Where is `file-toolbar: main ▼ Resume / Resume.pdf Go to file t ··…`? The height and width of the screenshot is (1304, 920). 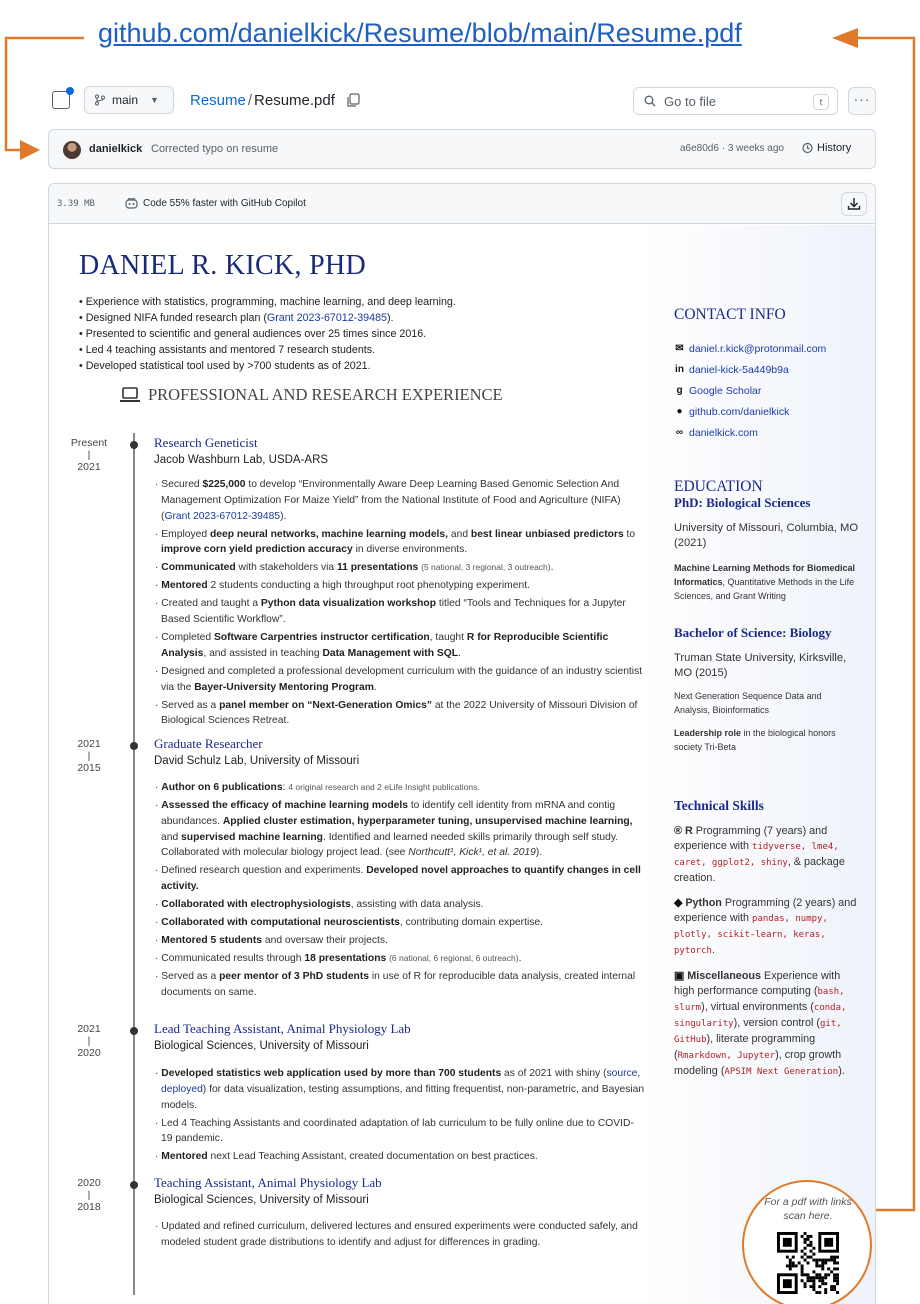 file-toolbar: main ▼ Resume / Resume.pdf Go to file t ··… is located at coordinates (462, 101).